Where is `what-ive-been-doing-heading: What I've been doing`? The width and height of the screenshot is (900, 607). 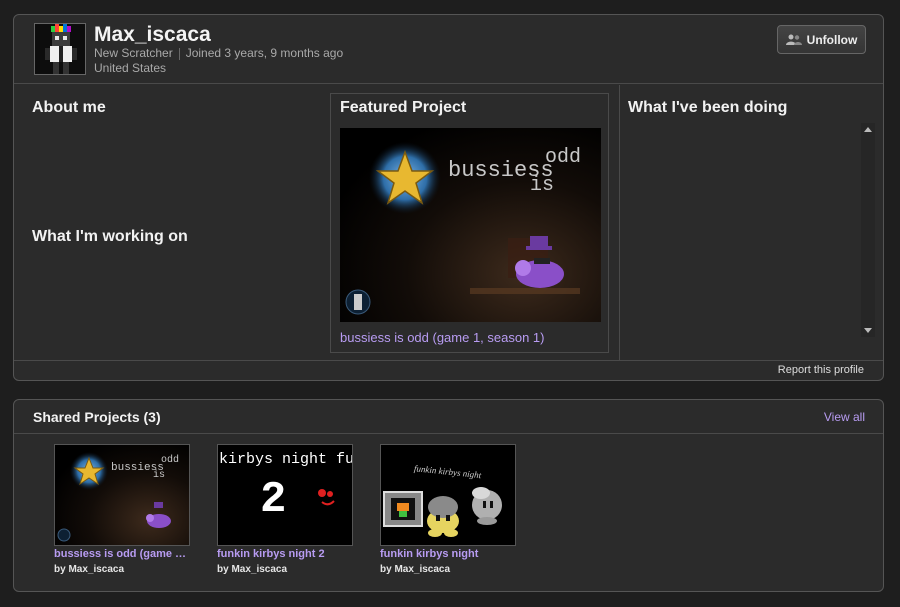 what-ive-been-doing-heading: What I've been doing is located at coordinates (708, 107).